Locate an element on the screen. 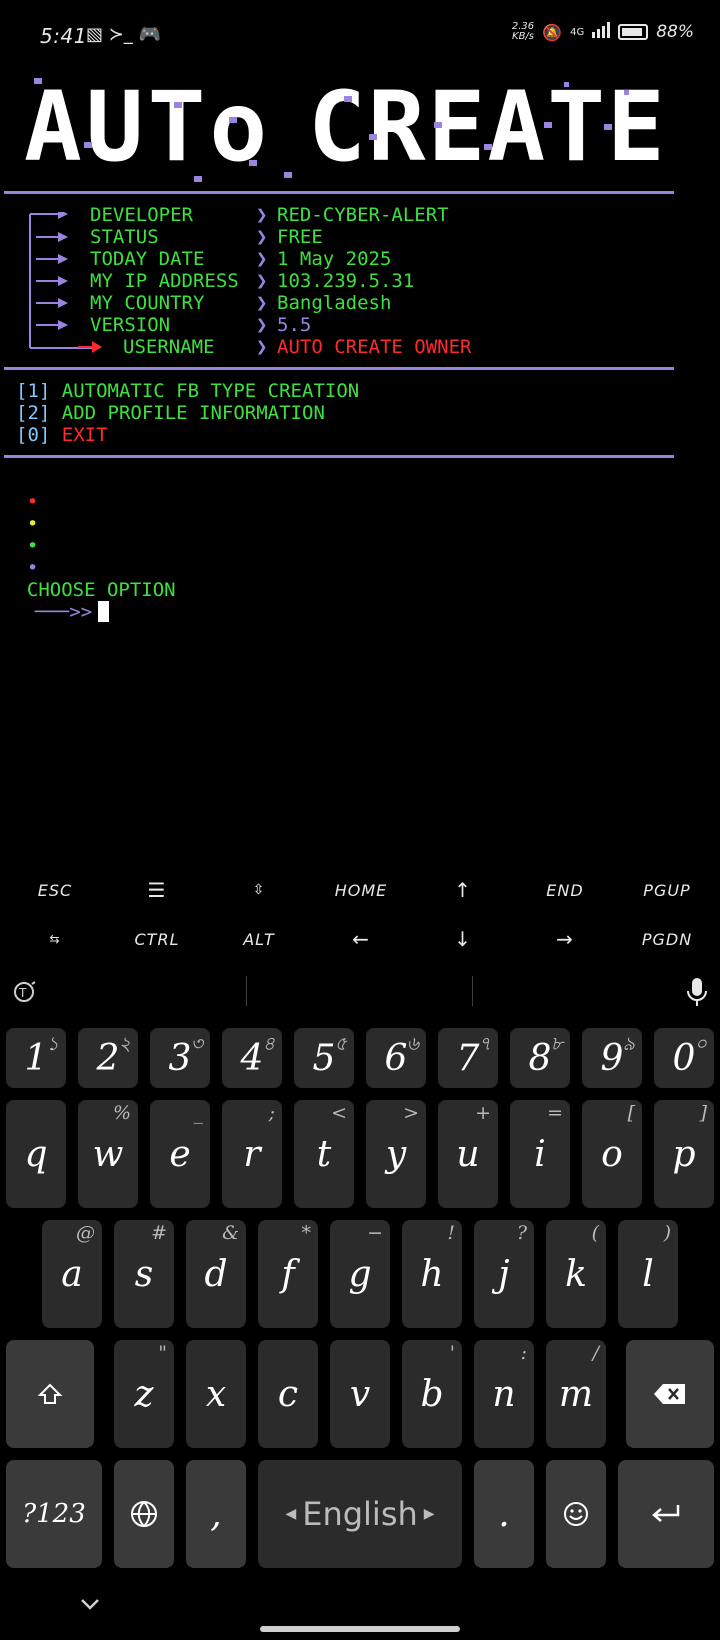 Image resolution: width=720 pixels, height=1640 pixels. tab-key: ⇆ is located at coordinates (55, 939).